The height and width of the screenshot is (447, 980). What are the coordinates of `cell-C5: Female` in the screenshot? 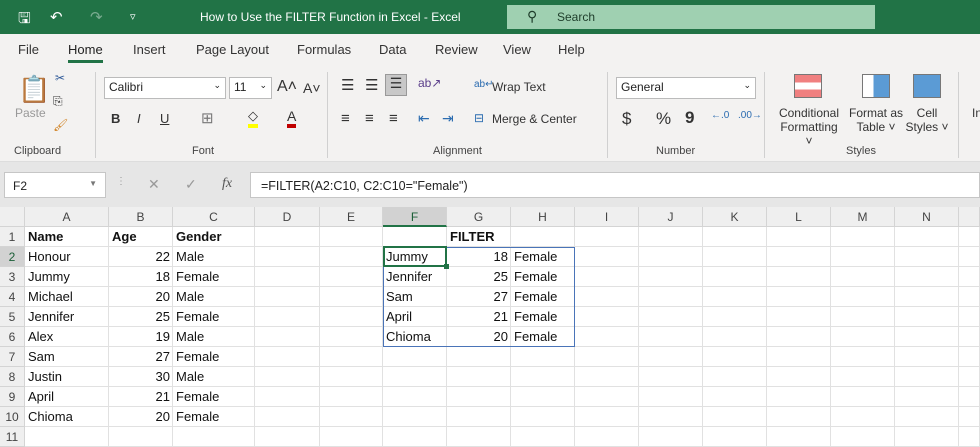 It's located at (214, 317).